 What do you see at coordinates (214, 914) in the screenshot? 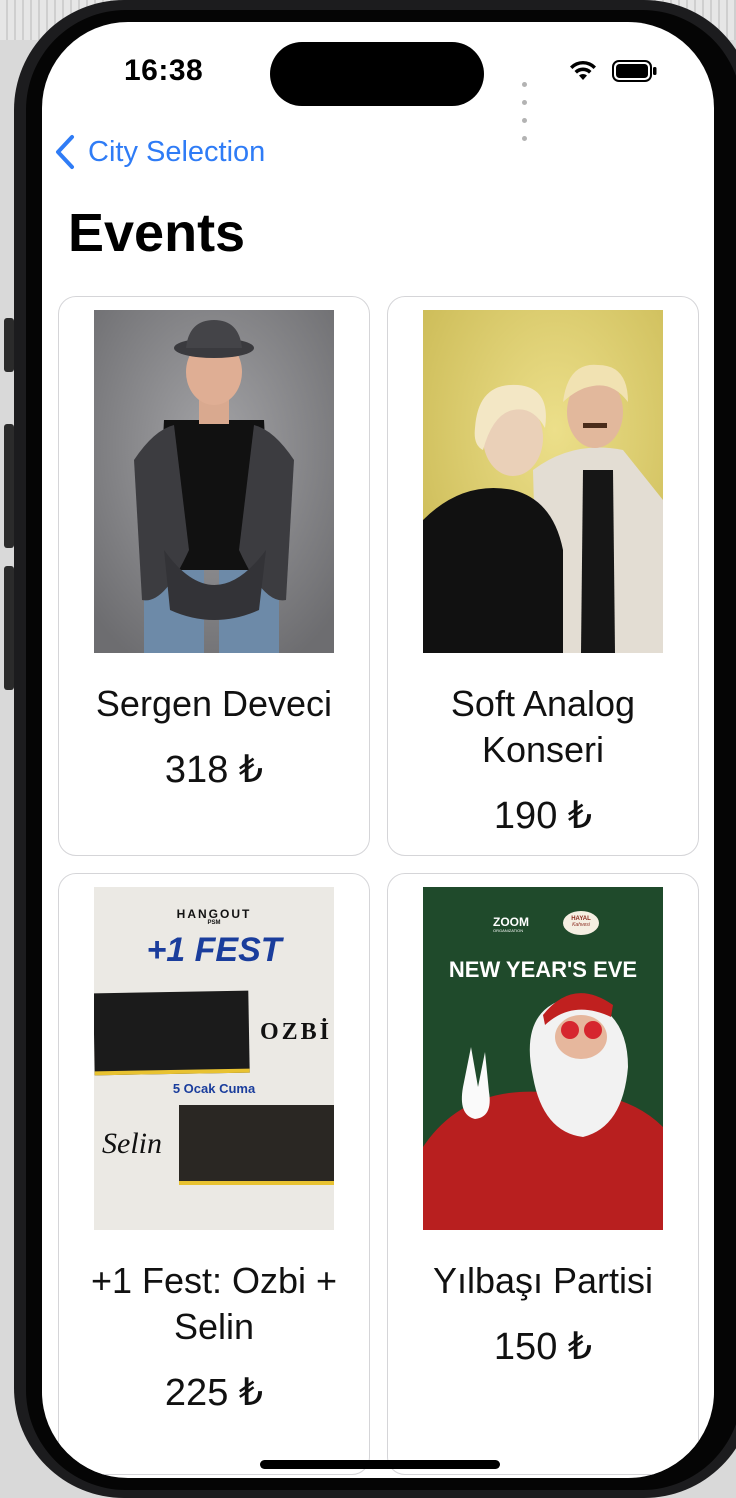
I see `poster-venue: HANGOUT` at bounding box center [214, 914].